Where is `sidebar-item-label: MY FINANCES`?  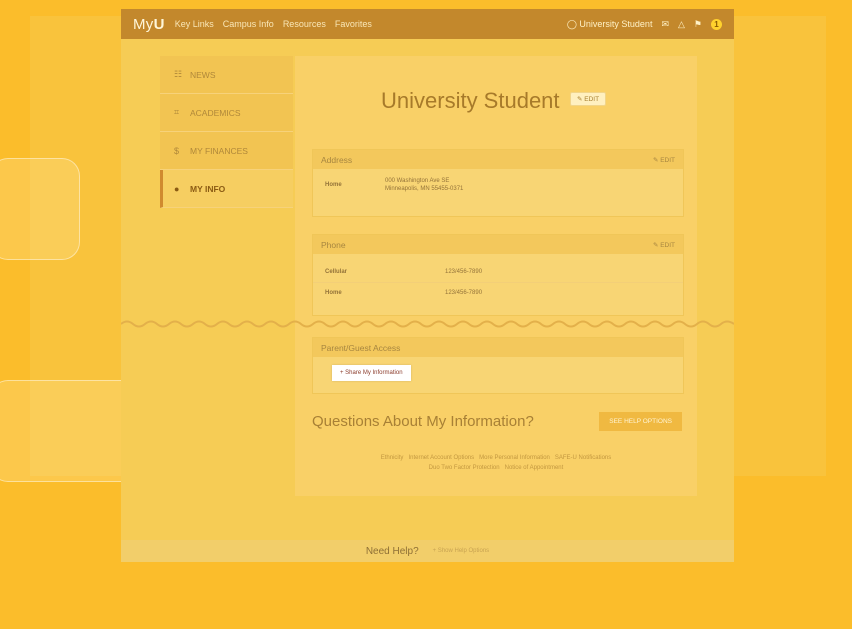
sidebar-item-label: MY FINANCES is located at coordinates (219, 150).